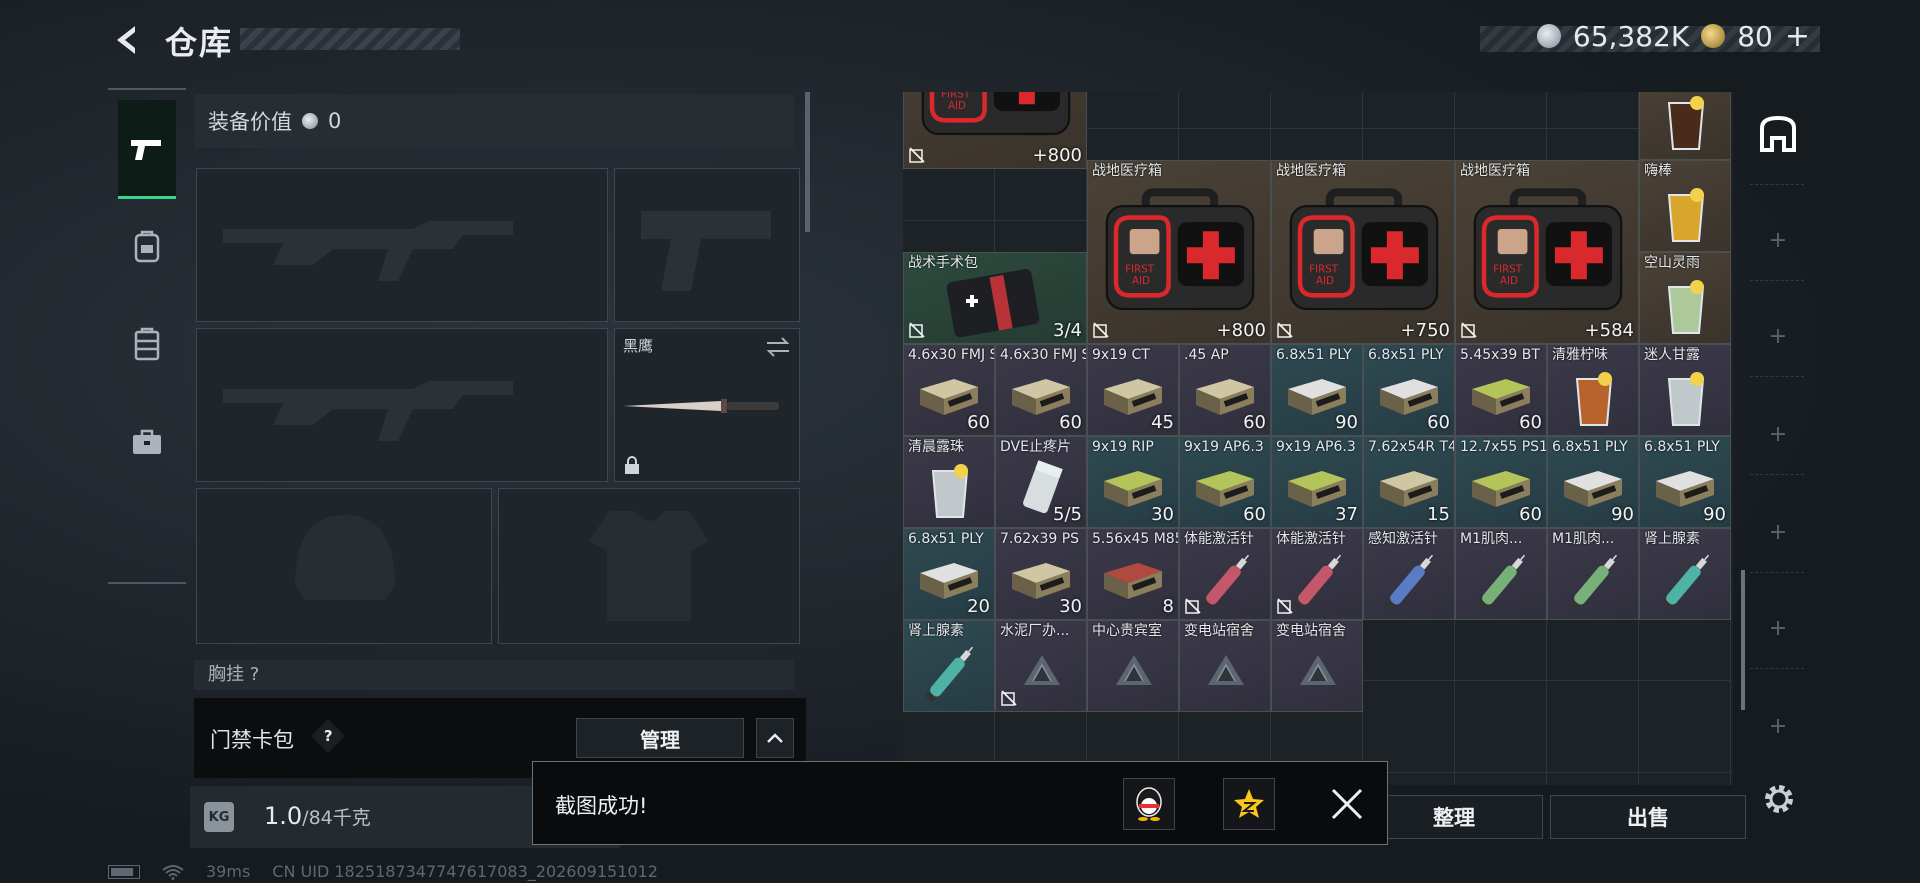 The image size is (1920, 883). I want to click on share-qzone-button, so click(1249, 804).